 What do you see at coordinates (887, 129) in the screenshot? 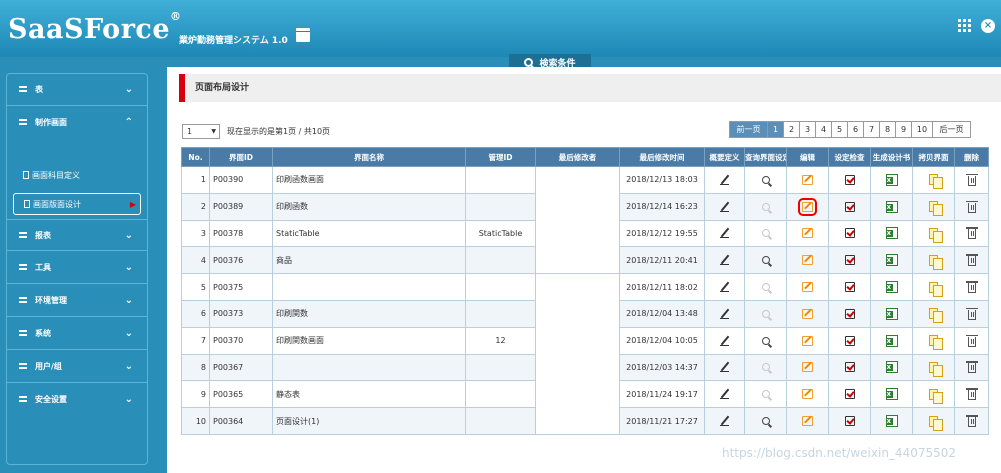
I see `page-button: 8` at bounding box center [887, 129].